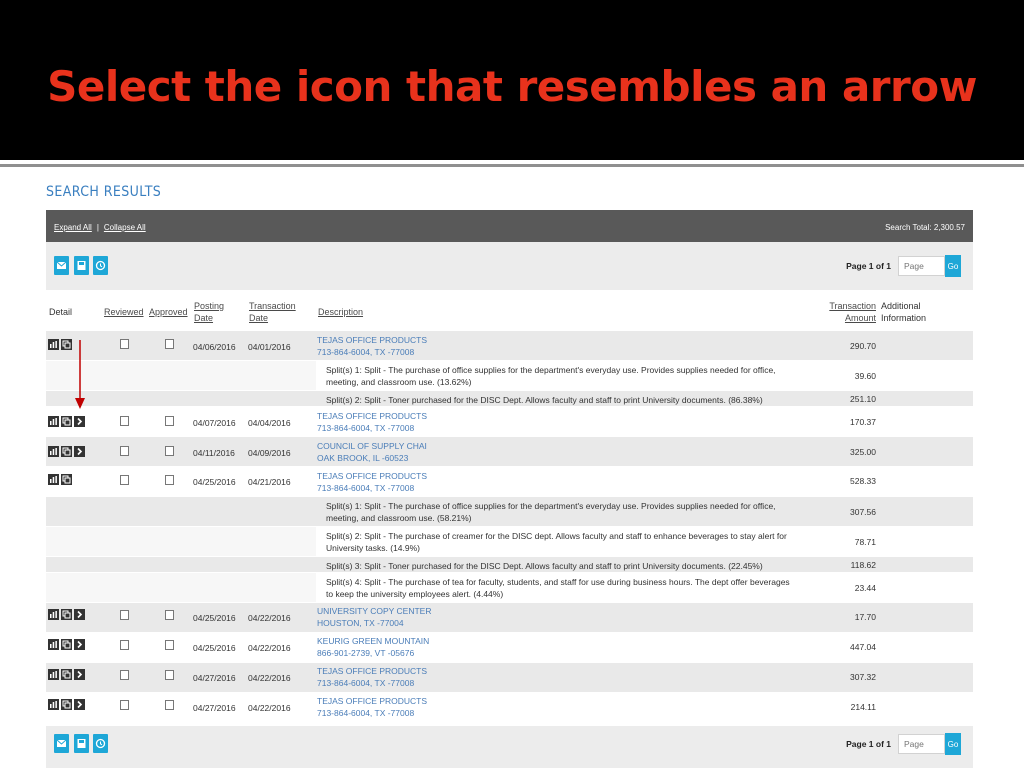 The height and width of the screenshot is (768, 1024). Describe the element at coordinates (863, 346) in the screenshot. I see `transaction-amount: 290.70` at that location.